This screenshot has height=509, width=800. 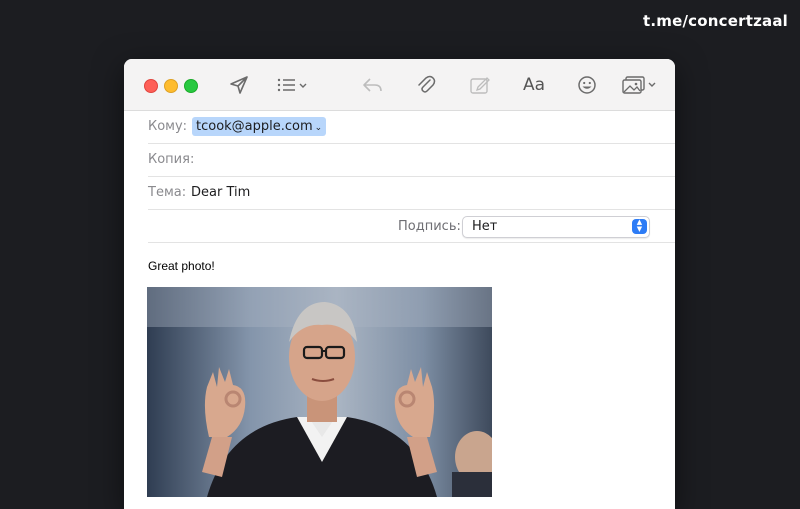 I want to click on emoji-button, so click(x=587, y=85).